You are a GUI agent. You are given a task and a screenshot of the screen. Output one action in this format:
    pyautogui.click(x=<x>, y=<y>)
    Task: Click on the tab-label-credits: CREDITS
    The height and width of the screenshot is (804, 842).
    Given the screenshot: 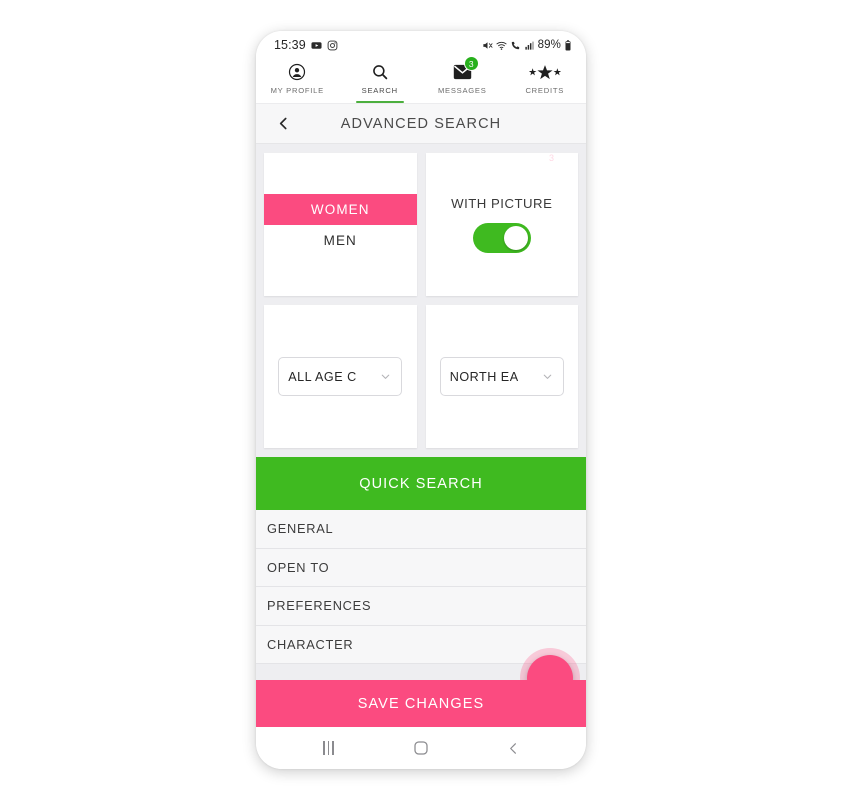 What is the action you would take?
    pyautogui.click(x=545, y=90)
    